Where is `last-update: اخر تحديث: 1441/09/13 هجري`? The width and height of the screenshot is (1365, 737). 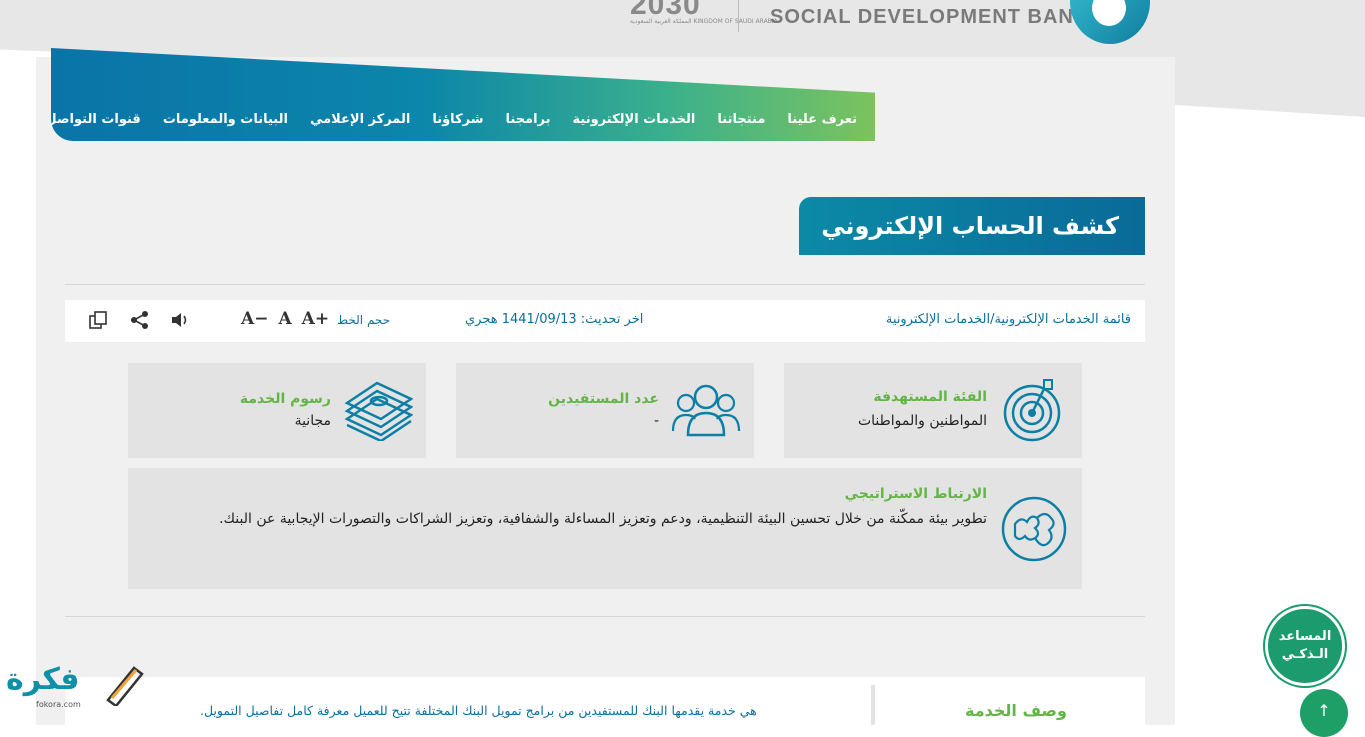 last-update: اخر تحديث: 1441/09/13 هجري is located at coordinates (554, 319).